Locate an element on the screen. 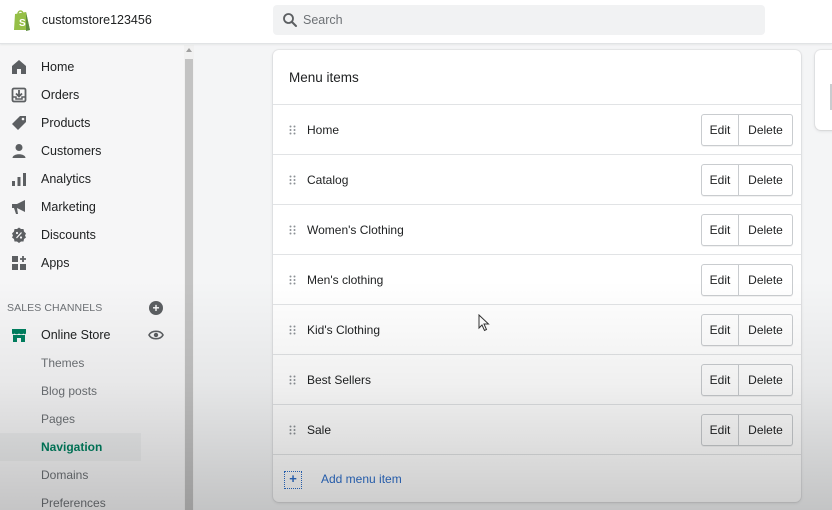 Image resolution: width=832 pixels, height=510 pixels. sidebar-subitem-preferences: Preferences is located at coordinates (70, 499).